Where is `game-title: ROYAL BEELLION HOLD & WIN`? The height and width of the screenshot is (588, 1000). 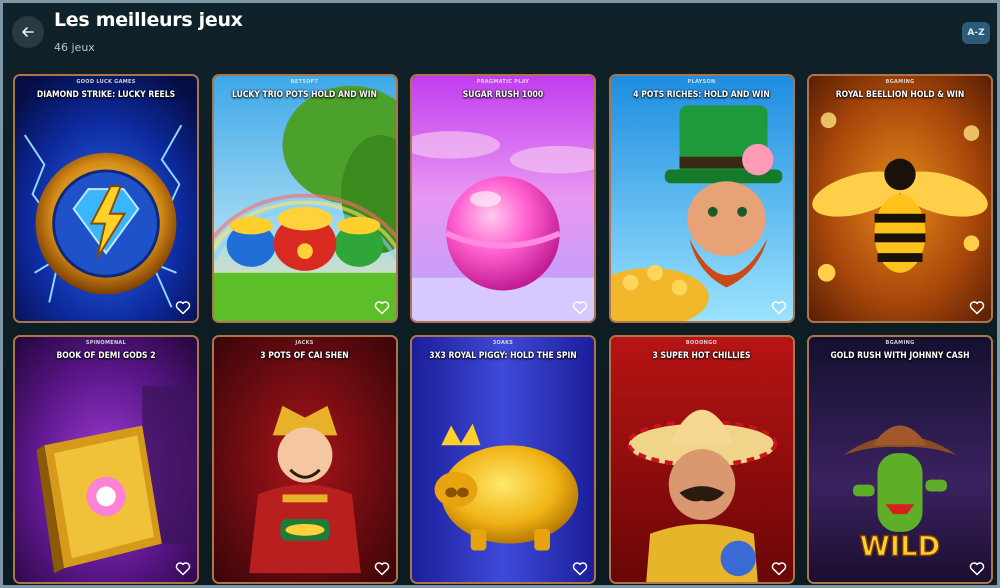 game-title: ROYAL BEELLION HOLD & WIN is located at coordinates (900, 95).